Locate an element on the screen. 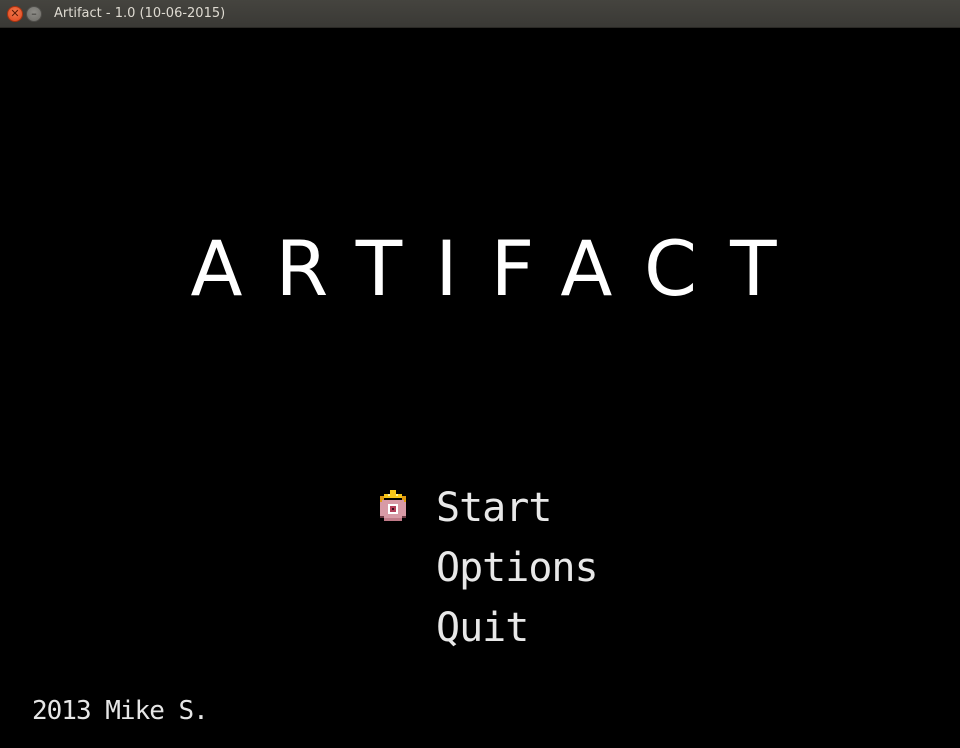  window-titlebar: ✕ – Artifact - 1.0 (10-06-2015) is located at coordinates (480, 14).